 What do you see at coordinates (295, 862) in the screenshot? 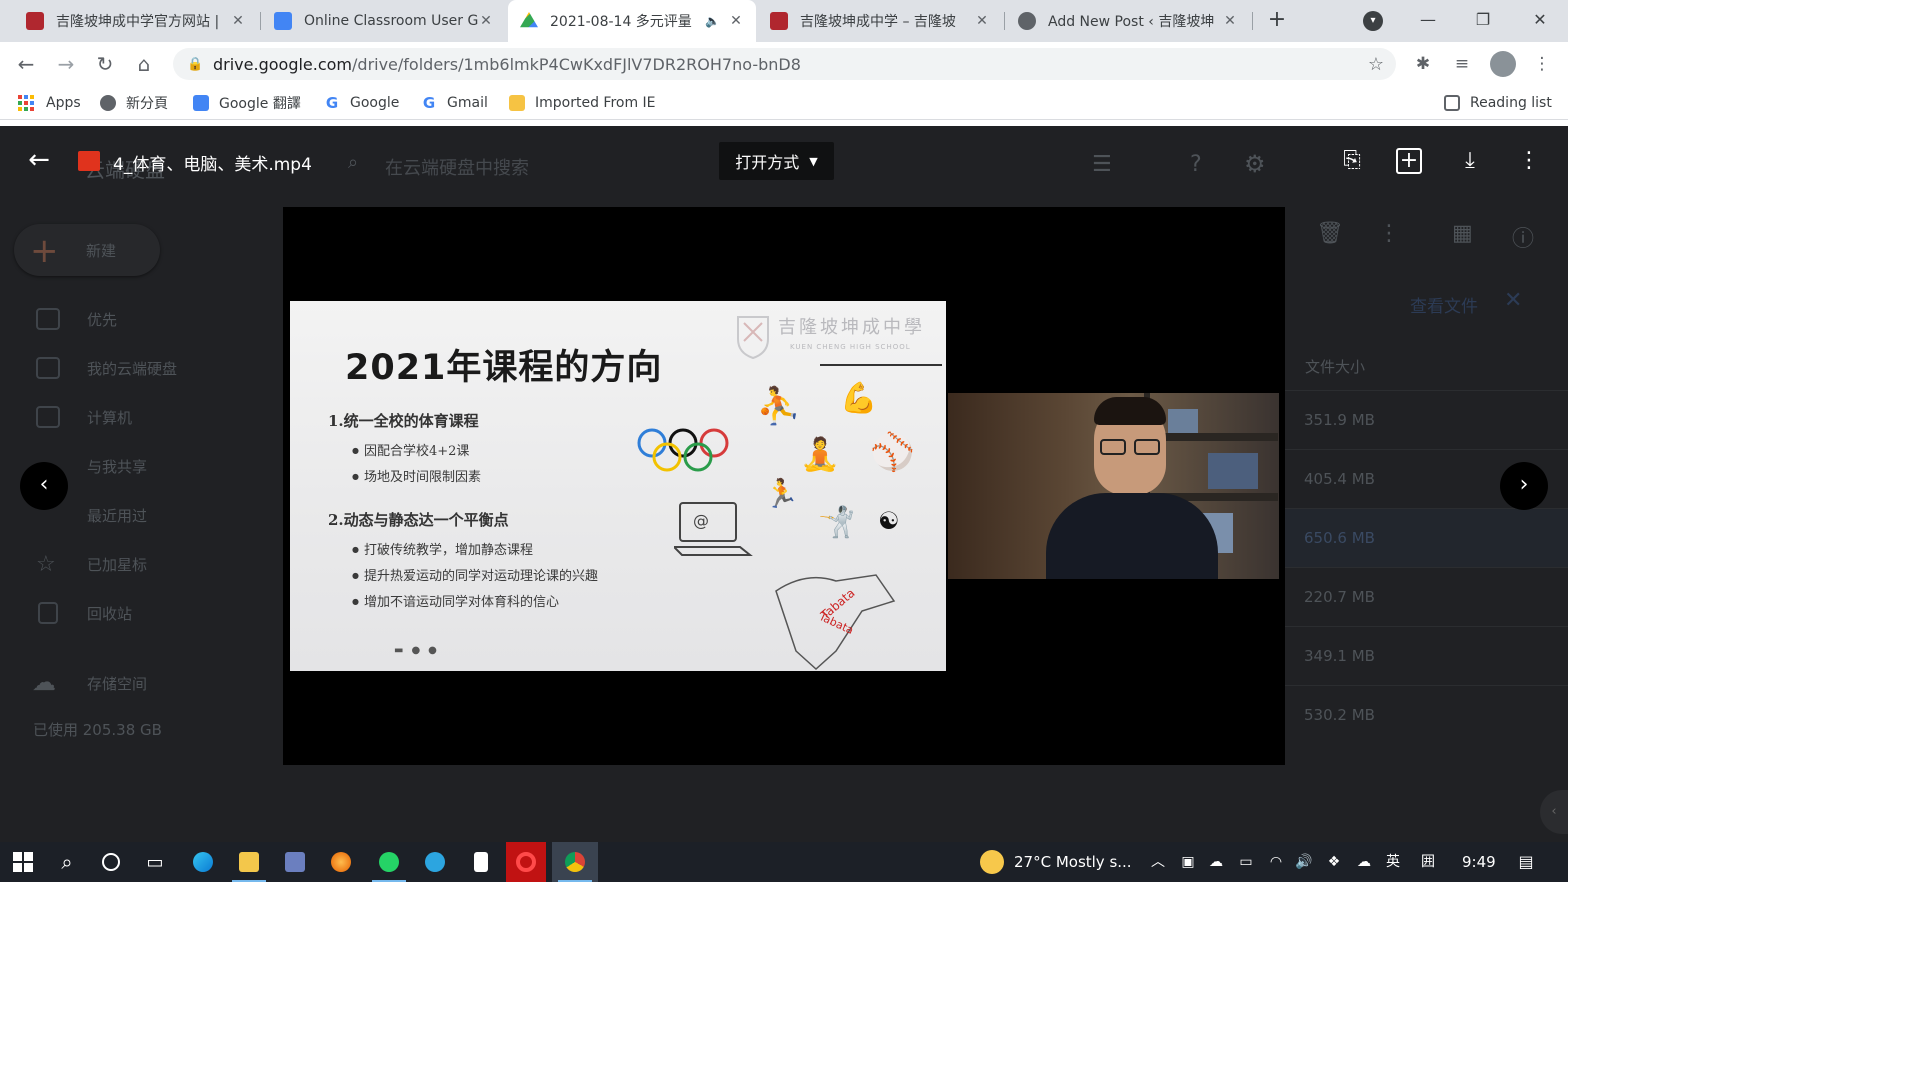
I see `app-icon` at bounding box center [295, 862].